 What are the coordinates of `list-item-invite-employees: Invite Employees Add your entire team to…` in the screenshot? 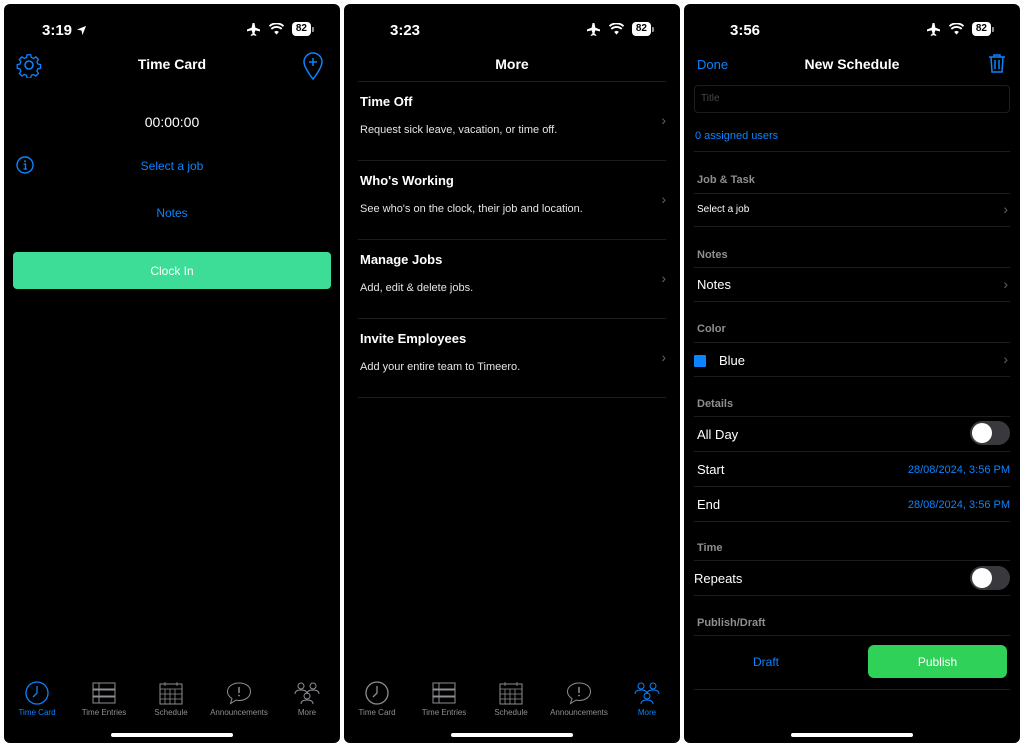 It's located at (512, 358).